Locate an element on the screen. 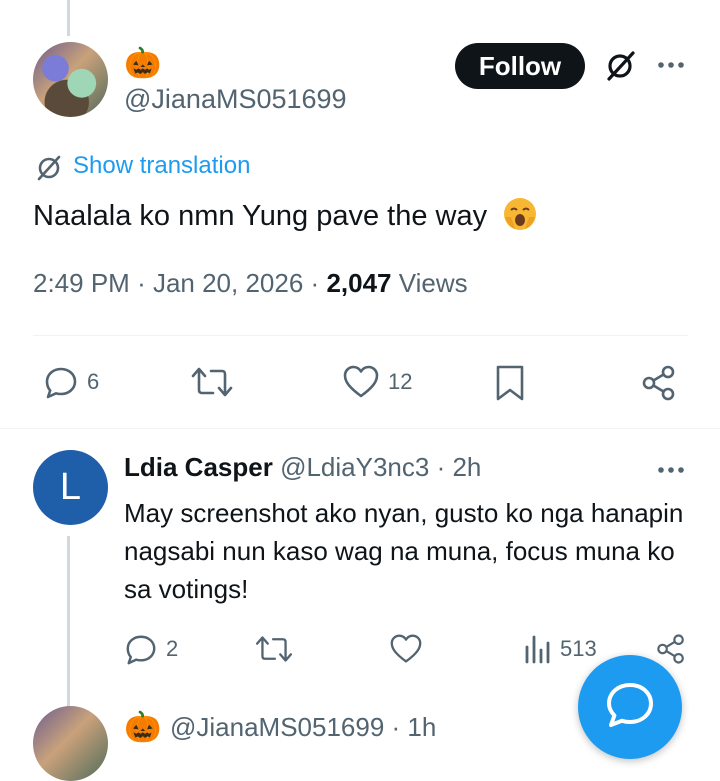 Image resolution: width=720 pixels, height=781 pixels. analytics-icon is located at coordinates (537, 649).